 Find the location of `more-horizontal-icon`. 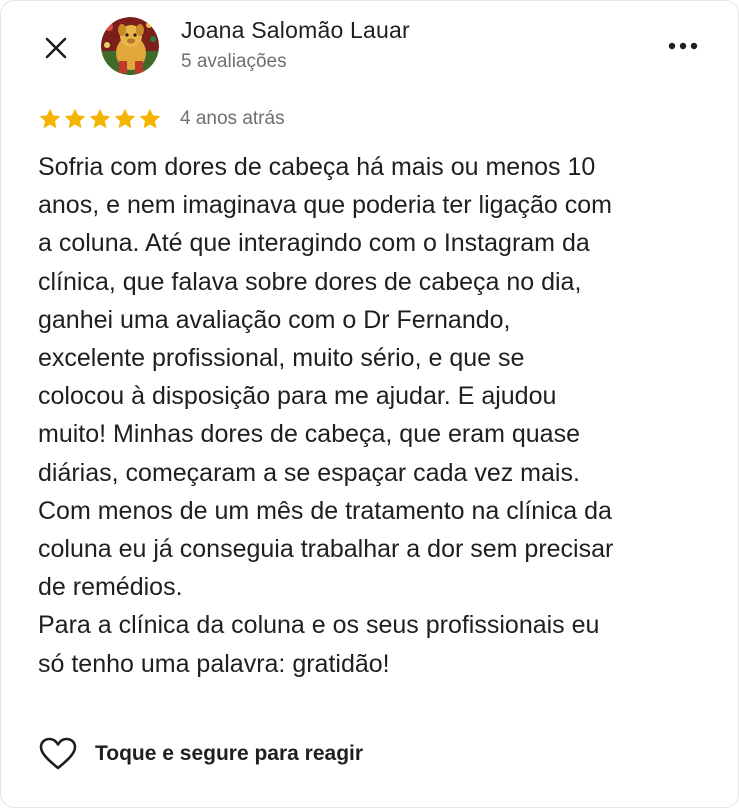

more-horizontal-icon is located at coordinates (683, 46).